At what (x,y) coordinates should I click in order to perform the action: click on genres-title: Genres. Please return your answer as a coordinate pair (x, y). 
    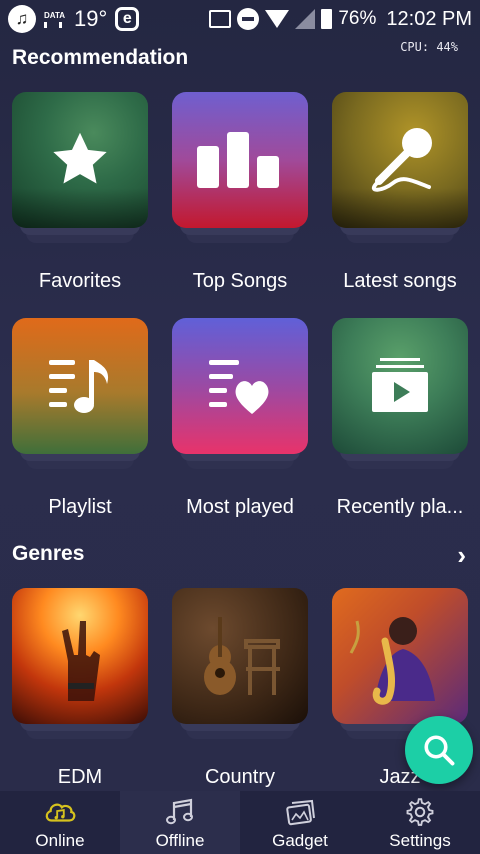
    Looking at the image, I should click on (48, 553).